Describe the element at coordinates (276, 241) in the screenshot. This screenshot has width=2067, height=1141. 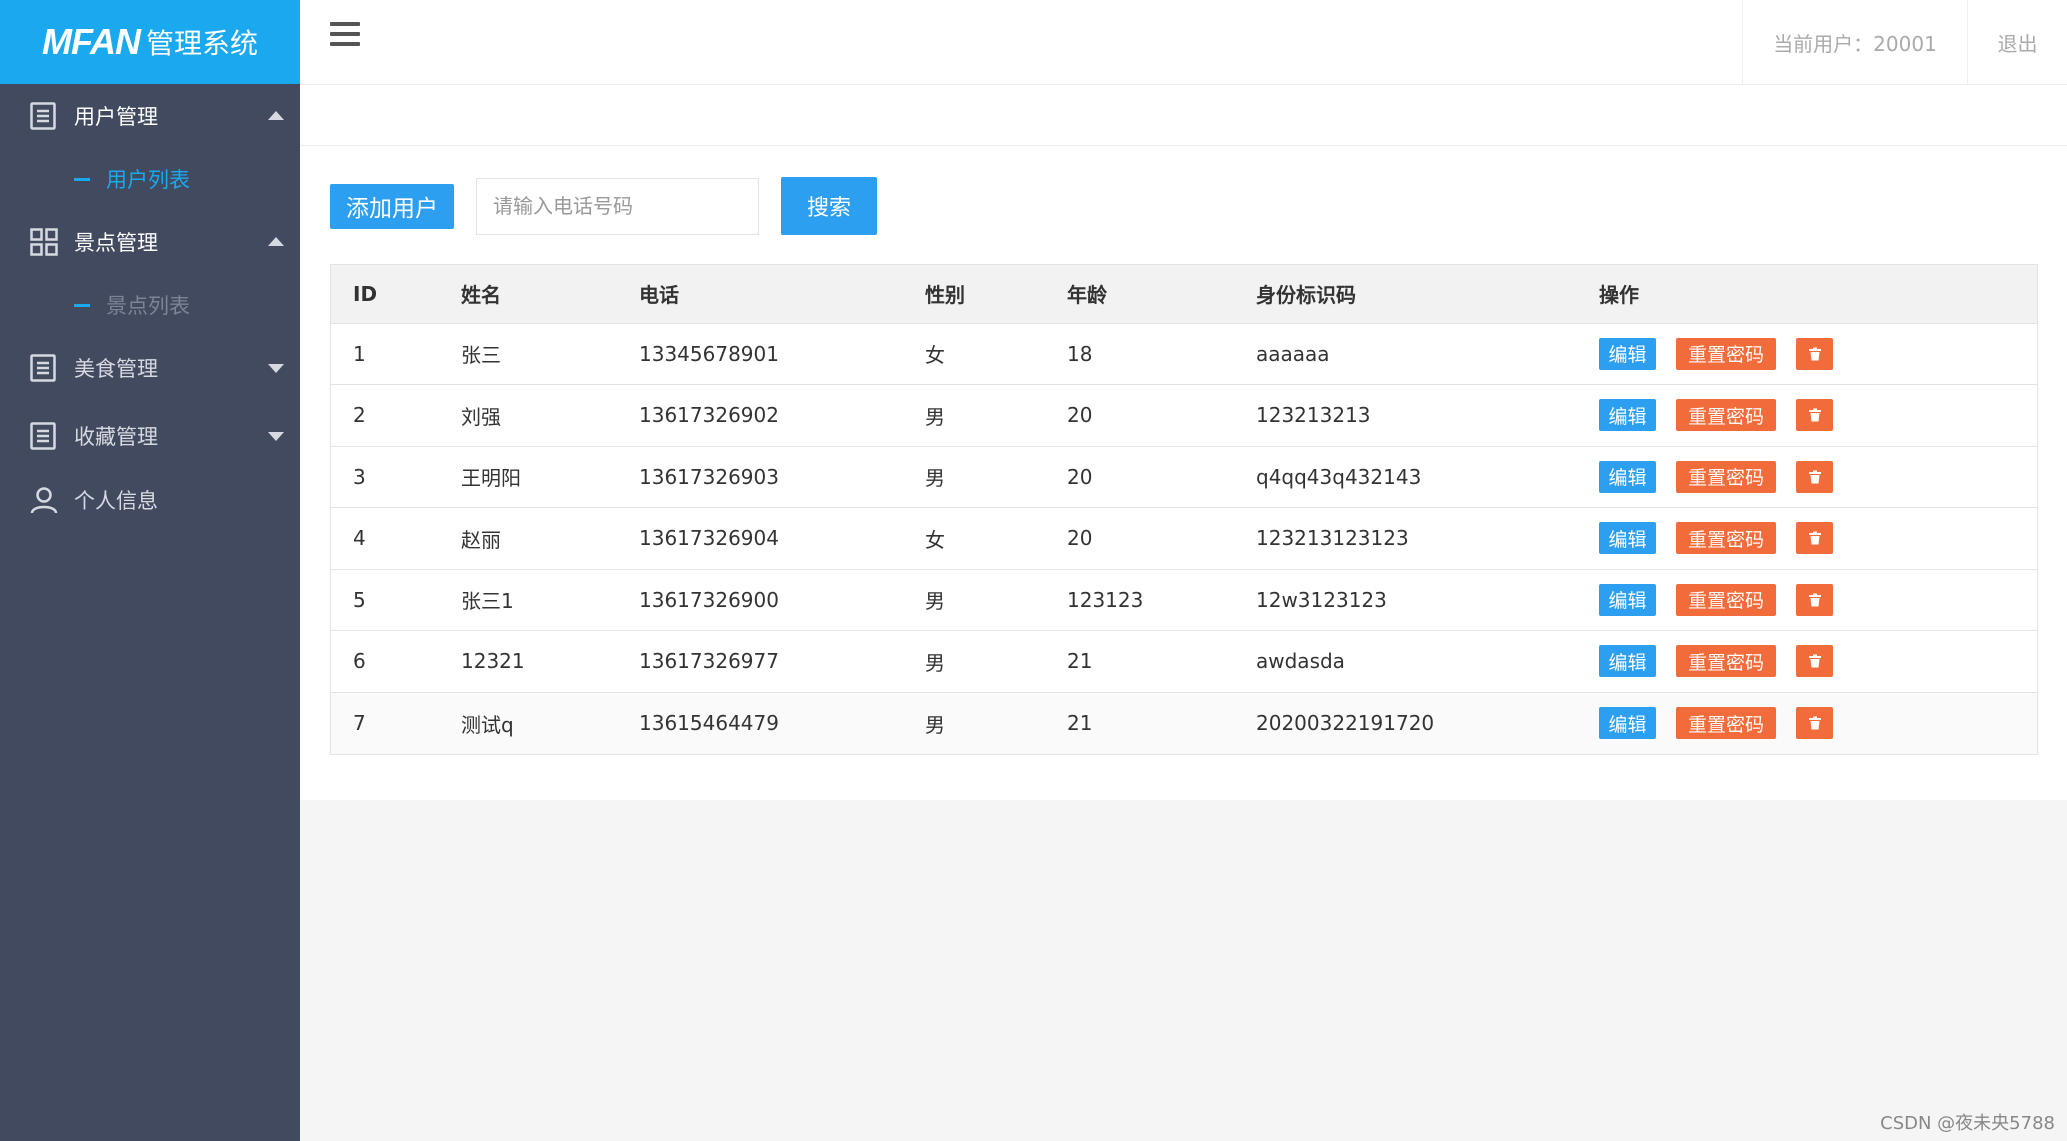
I see `caret-up-icon` at that location.